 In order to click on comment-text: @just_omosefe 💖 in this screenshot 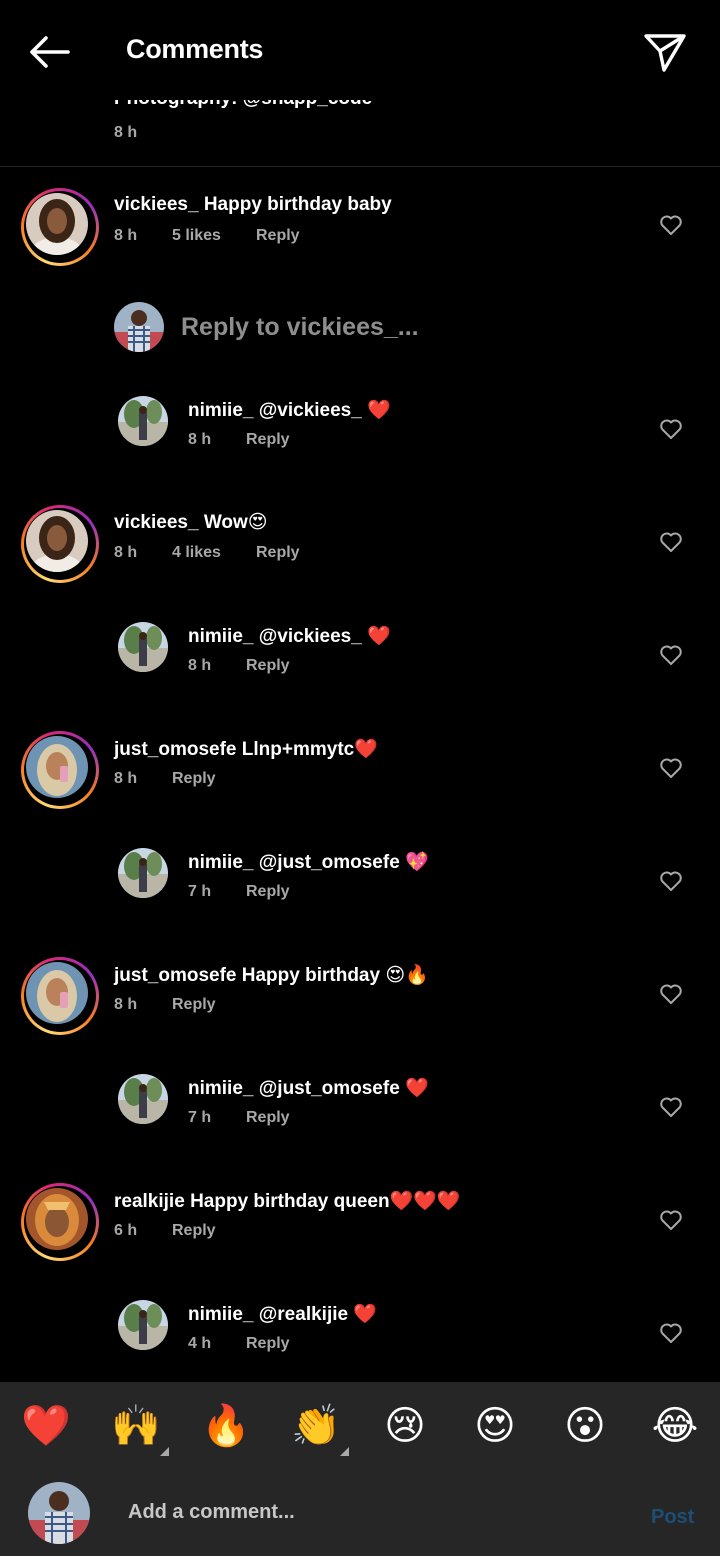, I will do `click(343, 862)`.